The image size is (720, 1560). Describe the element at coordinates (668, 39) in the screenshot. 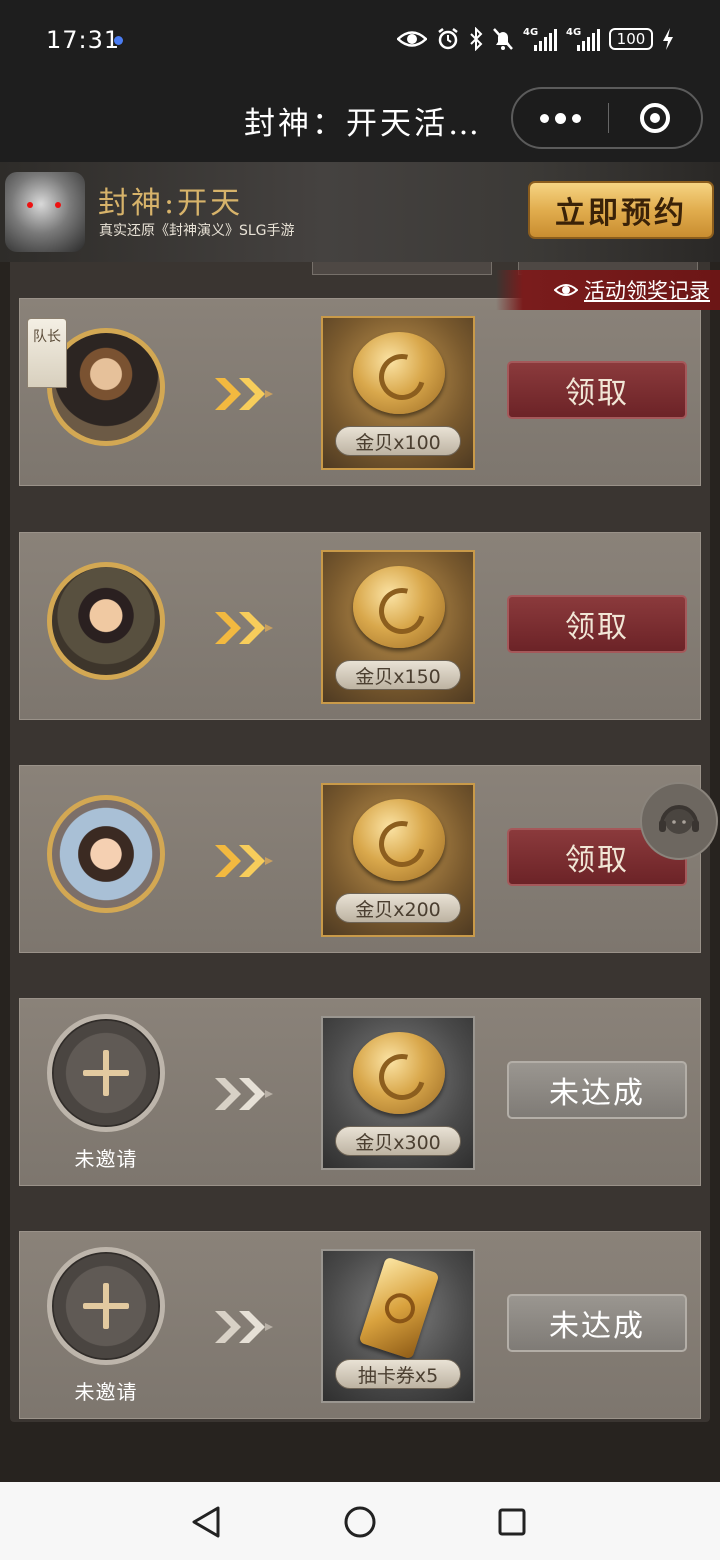

I see `charging-icon` at that location.